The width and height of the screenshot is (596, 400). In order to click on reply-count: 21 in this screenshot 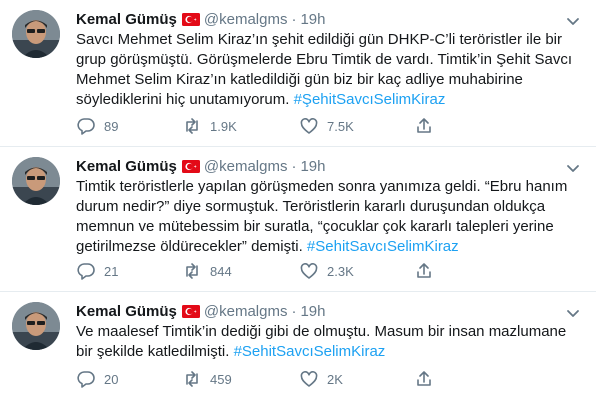, I will do `click(111, 271)`.